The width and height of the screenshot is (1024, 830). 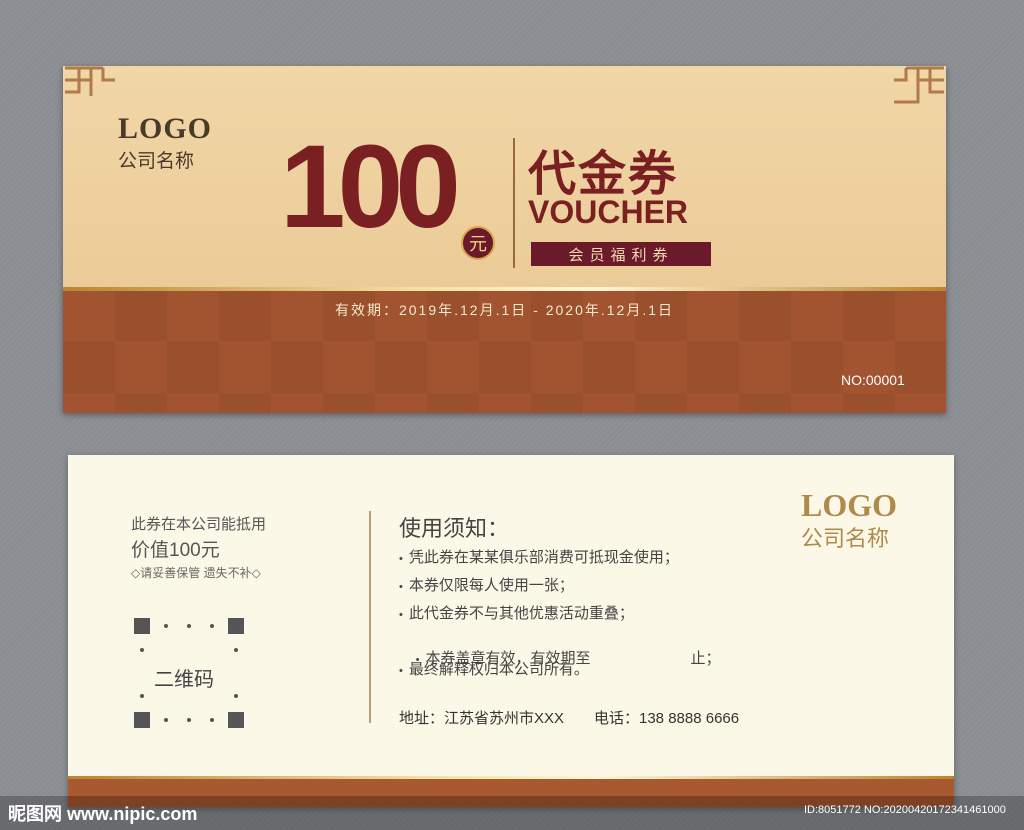 What do you see at coordinates (873, 380) in the screenshot?
I see `serial-number: NO:00001` at bounding box center [873, 380].